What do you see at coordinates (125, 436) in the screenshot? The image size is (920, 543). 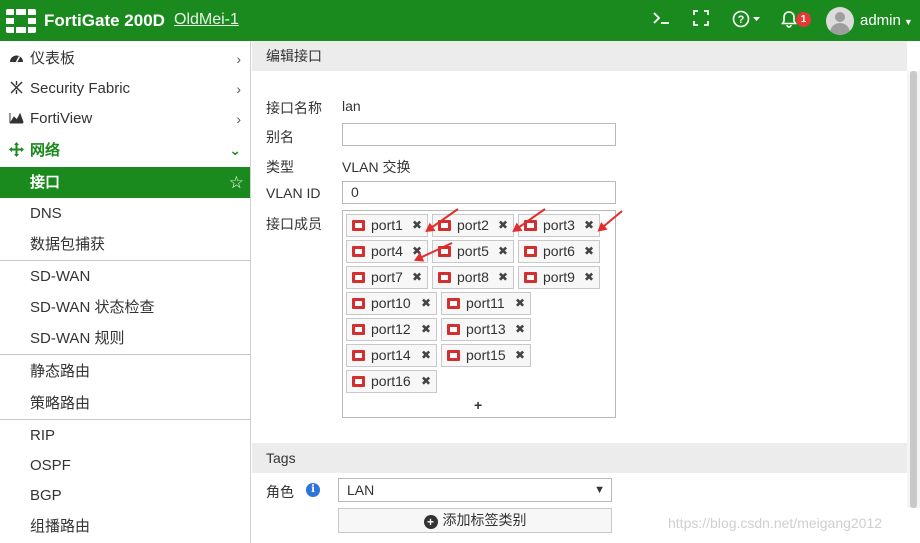 I see `sidebar-item-rip: RIP` at bounding box center [125, 436].